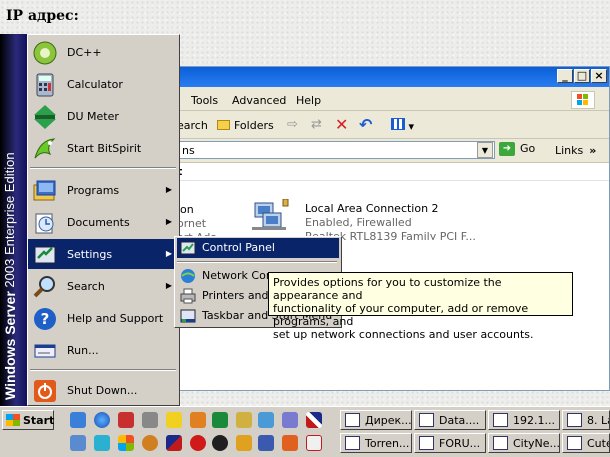 The width and height of the screenshot is (610, 457). Describe the element at coordinates (358, 222) in the screenshot. I see `connection-status: Enabled, Firewalled` at that location.